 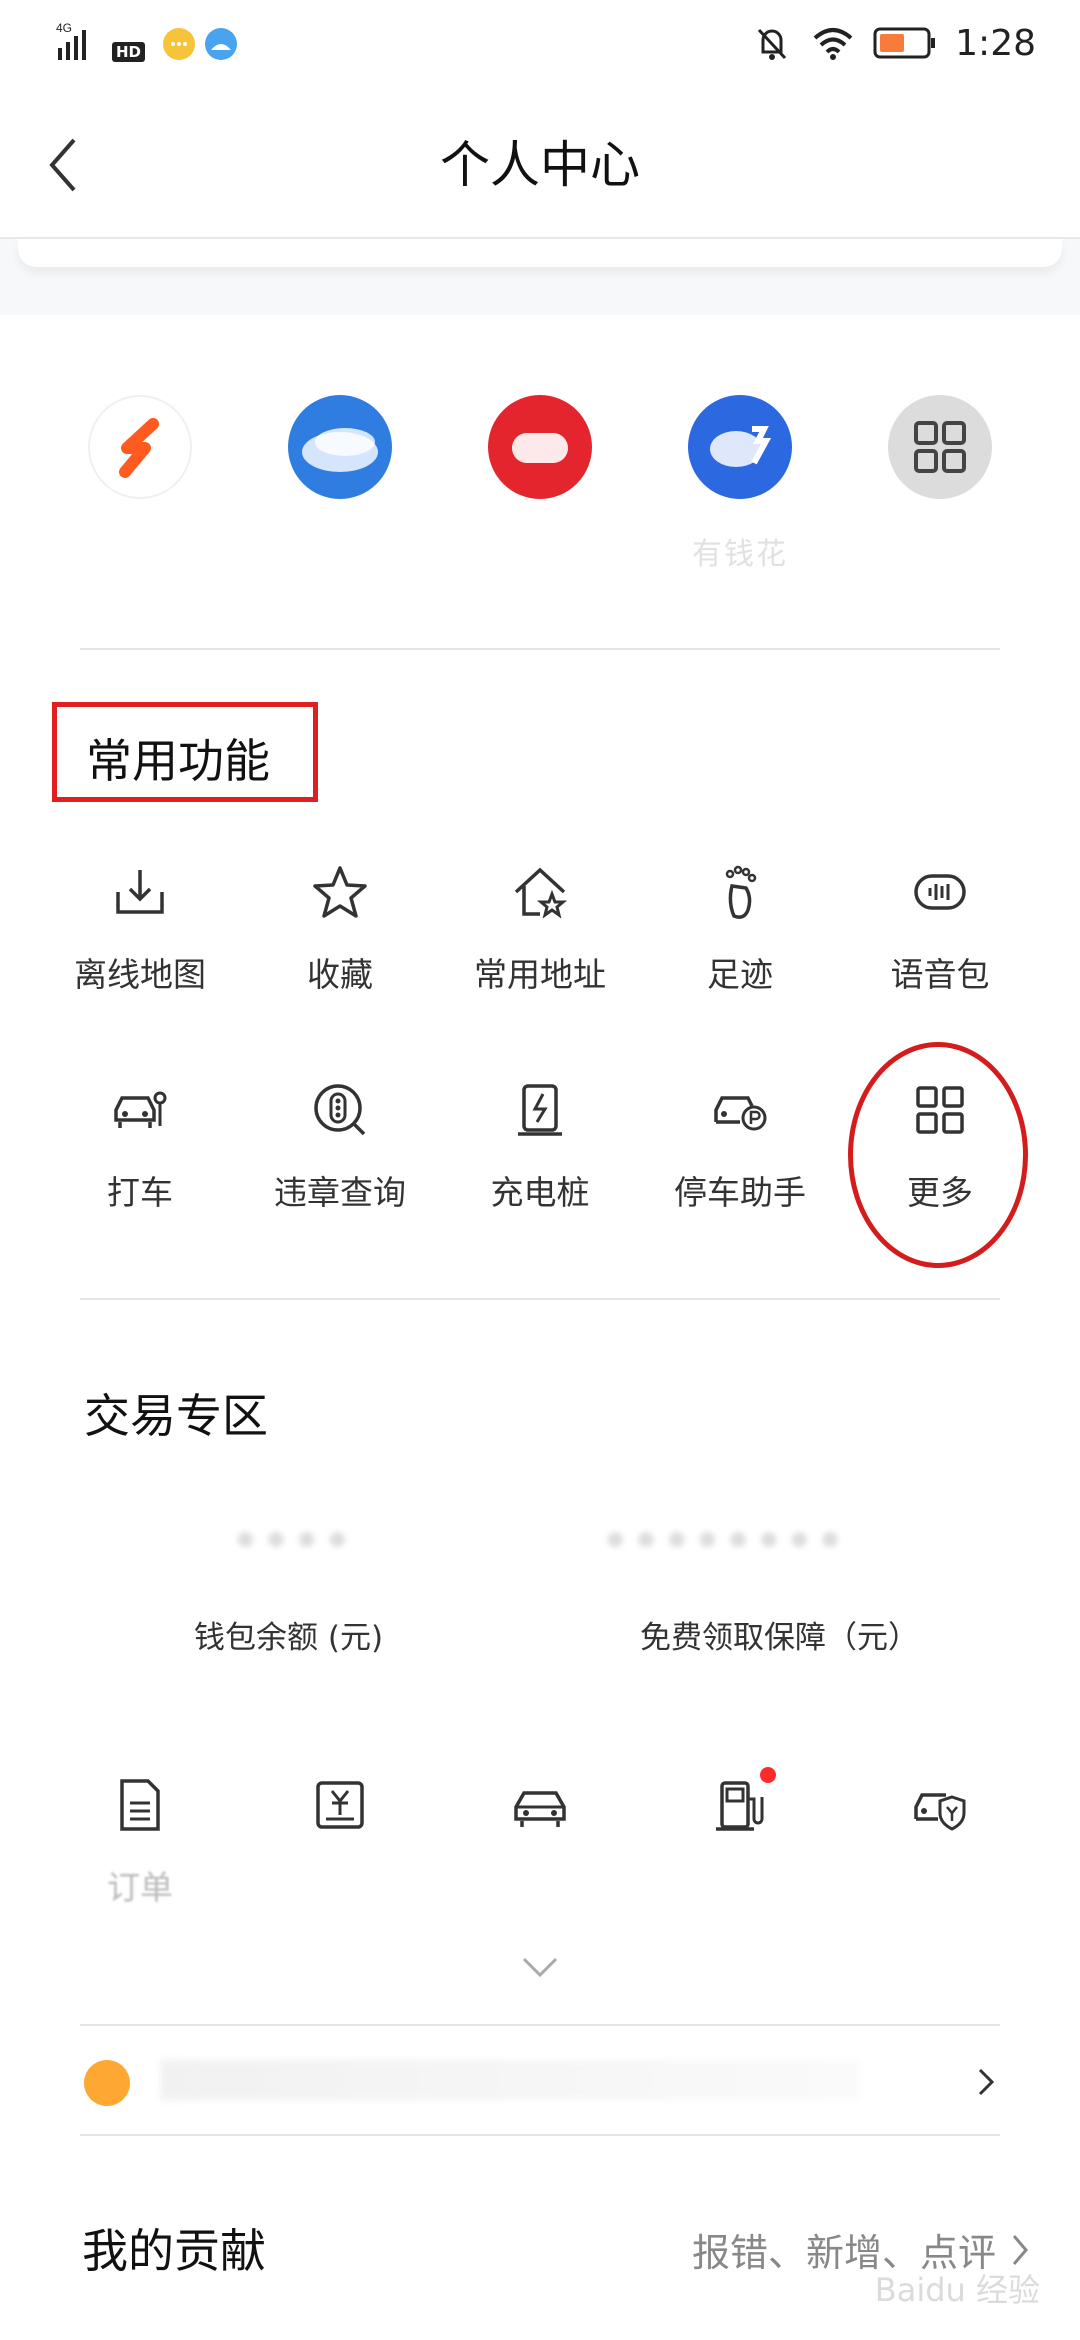 What do you see at coordinates (71, 41) in the screenshot?
I see `signal-icon: 4G` at bounding box center [71, 41].